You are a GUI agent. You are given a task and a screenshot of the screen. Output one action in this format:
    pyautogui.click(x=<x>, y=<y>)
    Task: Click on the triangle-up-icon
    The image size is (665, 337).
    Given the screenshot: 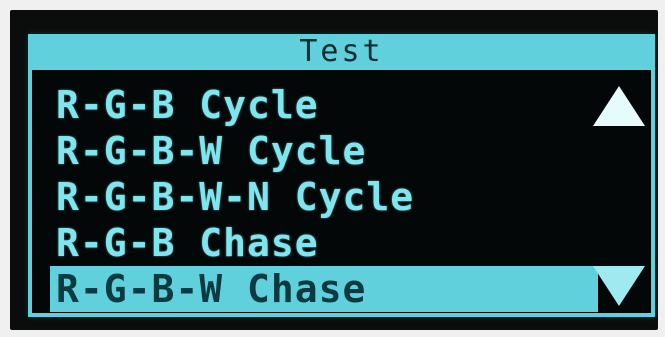 What is the action you would take?
    pyautogui.click(x=619, y=106)
    